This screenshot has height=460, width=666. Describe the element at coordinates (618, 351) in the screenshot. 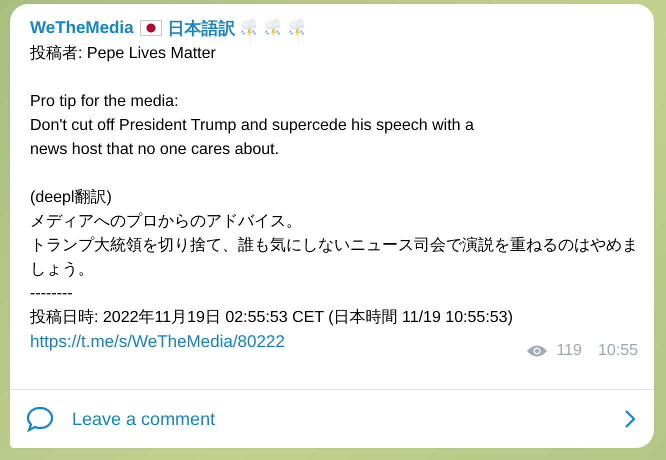

I see `message-time: 10:55` at that location.